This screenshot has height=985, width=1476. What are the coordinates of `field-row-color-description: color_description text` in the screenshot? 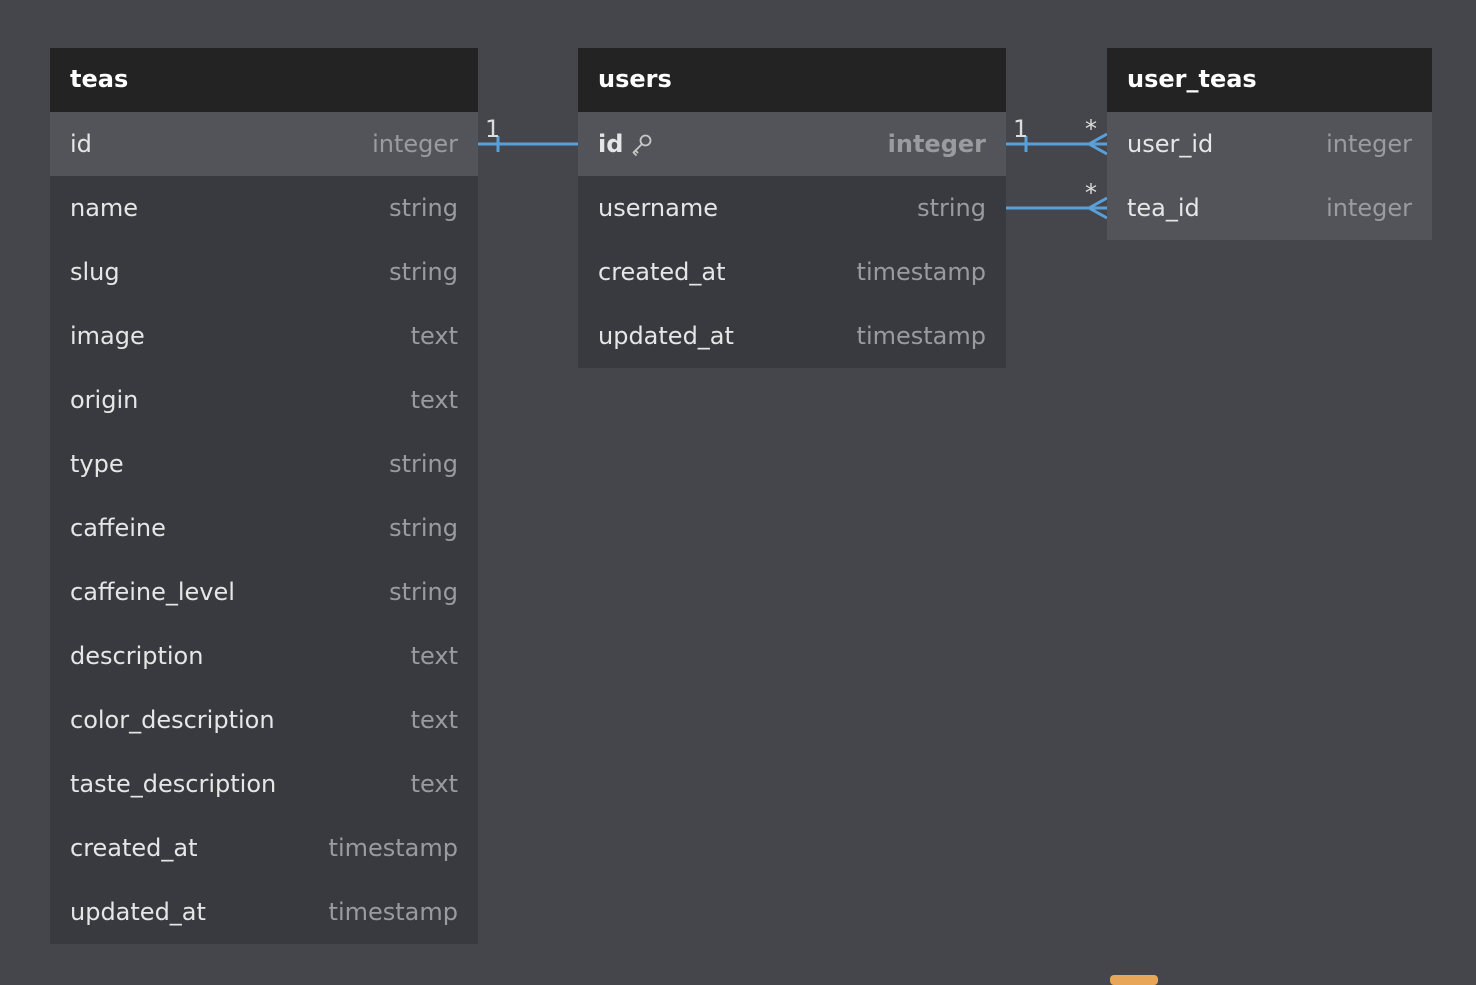 It's located at (264, 720).